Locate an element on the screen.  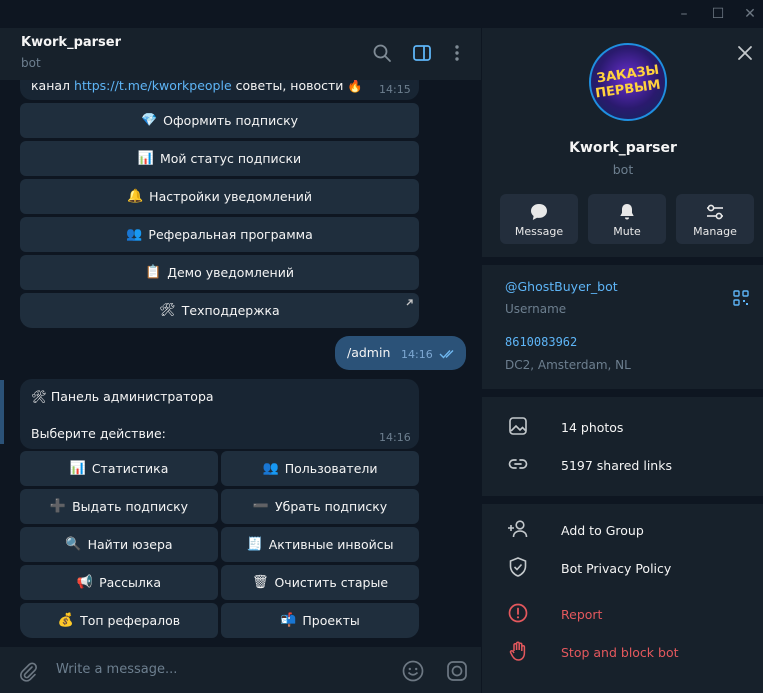
kb-button-label: Мой статус подписки is located at coordinates (231, 158).